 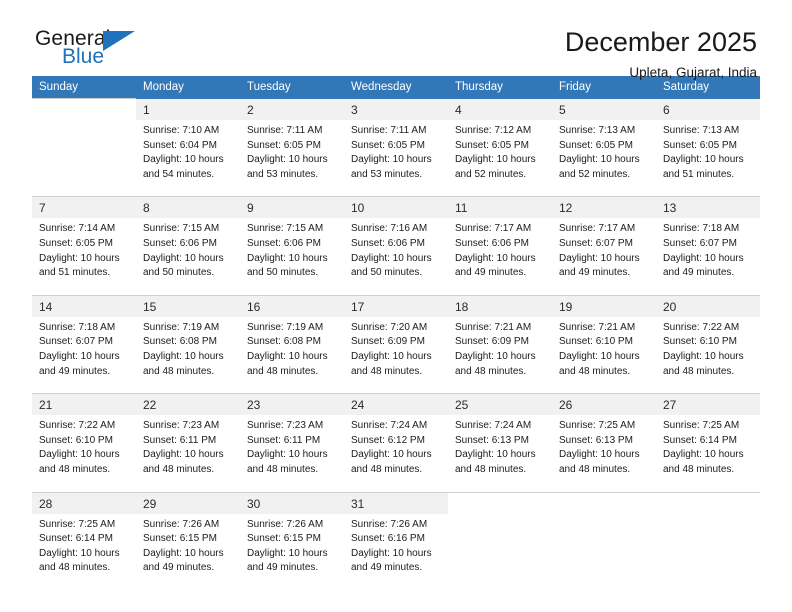 I want to click on day-number: 1, so click(x=188, y=109).